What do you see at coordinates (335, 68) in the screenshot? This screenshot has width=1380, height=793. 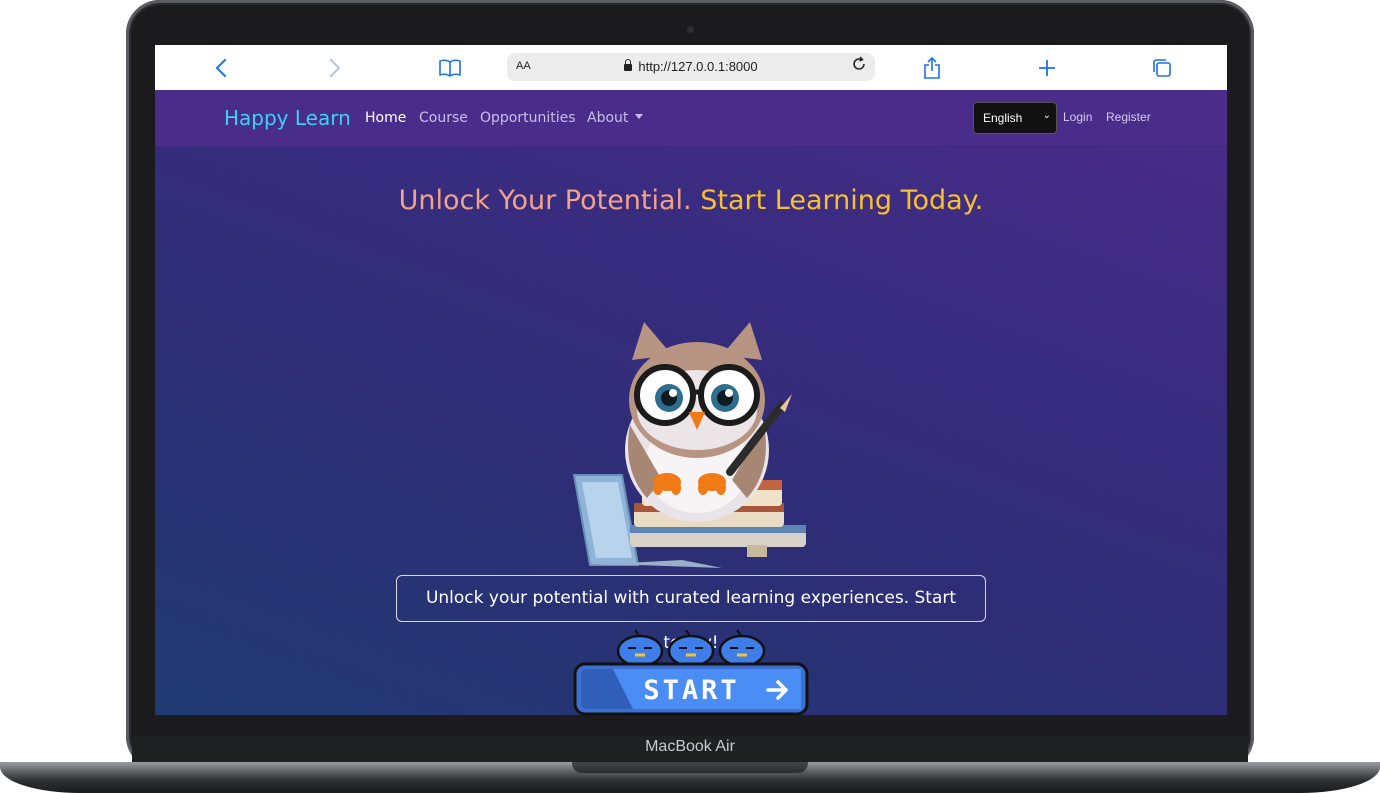 I see `forward-icon` at bounding box center [335, 68].